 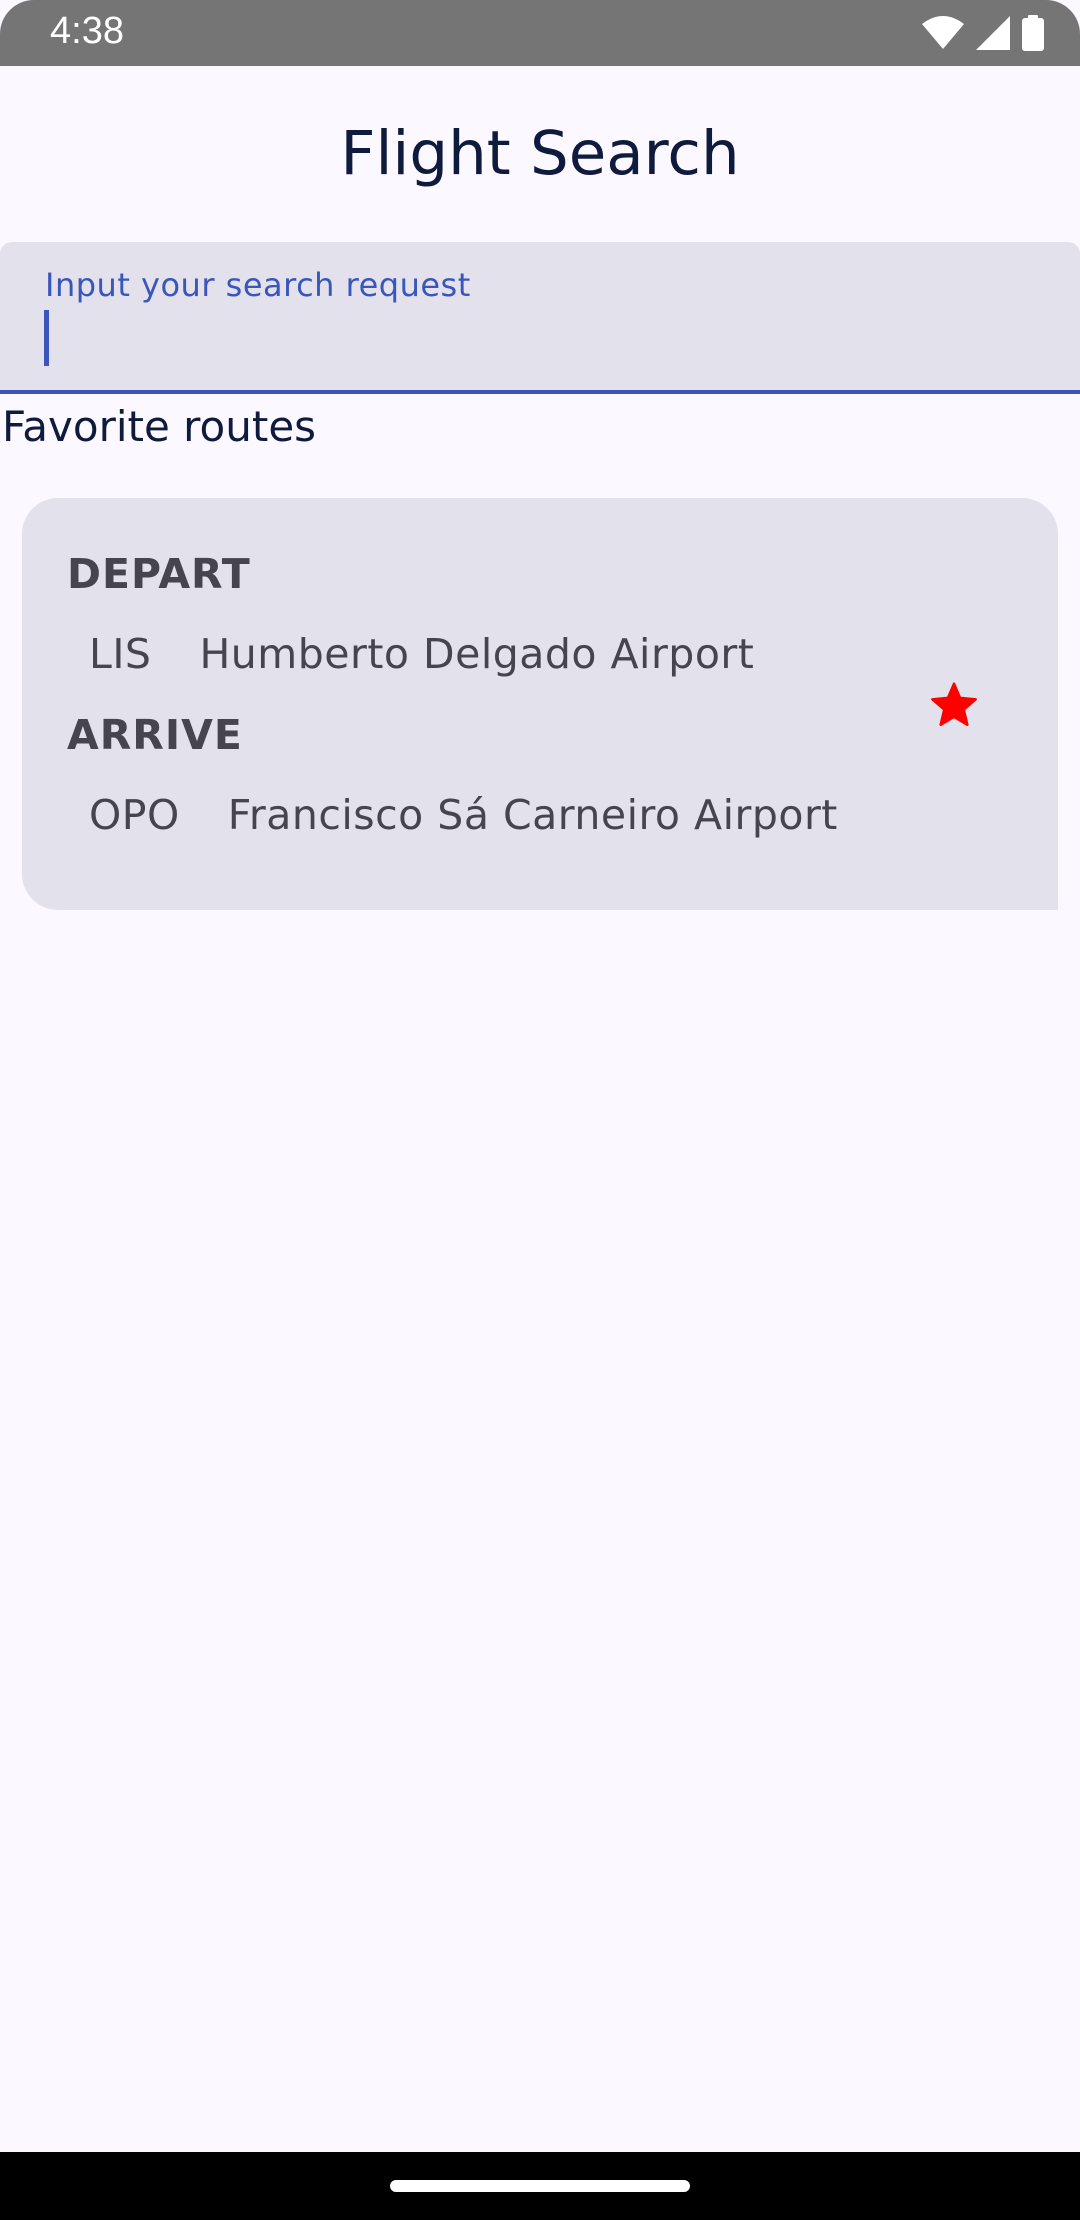 What do you see at coordinates (159, 574) in the screenshot?
I see `depart-label: DEPART` at bounding box center [159, 574].